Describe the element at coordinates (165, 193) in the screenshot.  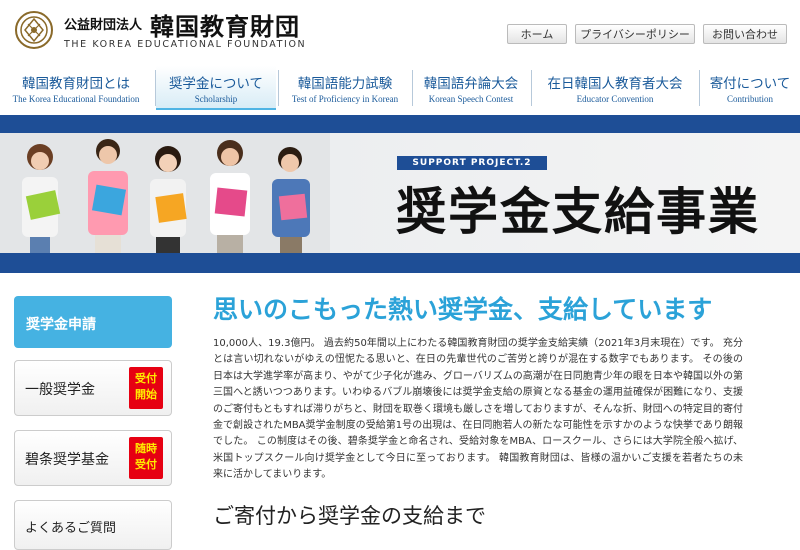
I see `students-photo` at that location.